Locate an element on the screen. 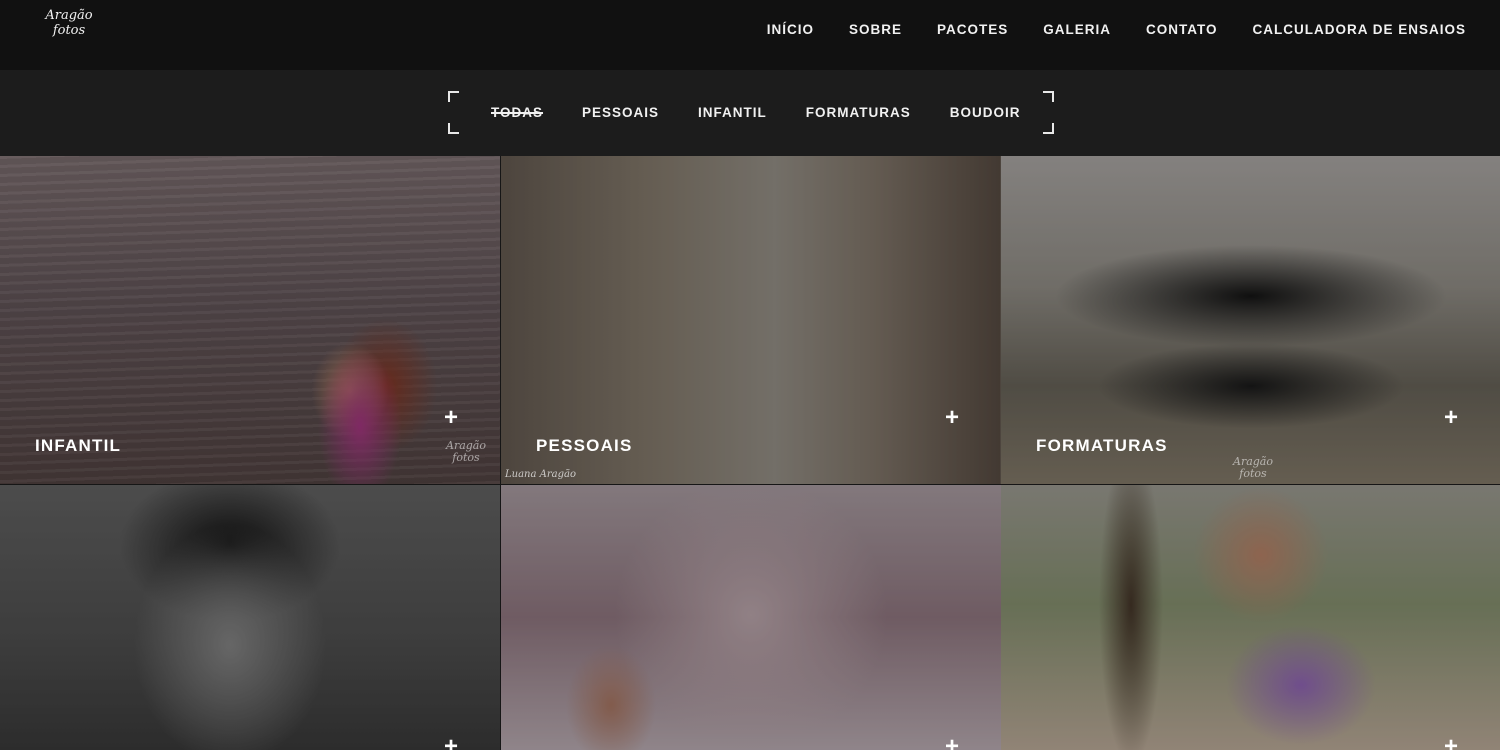 Image resolution: width=1500 pixels, height=750 pixels. tile-caption: FORMATURAS is located at coordinates (1102, 445).